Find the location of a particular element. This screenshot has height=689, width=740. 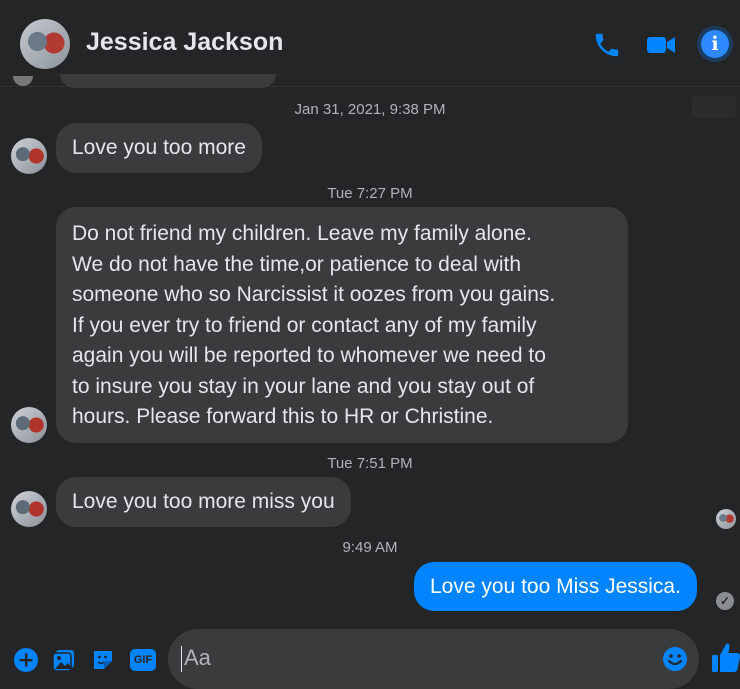

text-caret is located at coordinates (181, 659).